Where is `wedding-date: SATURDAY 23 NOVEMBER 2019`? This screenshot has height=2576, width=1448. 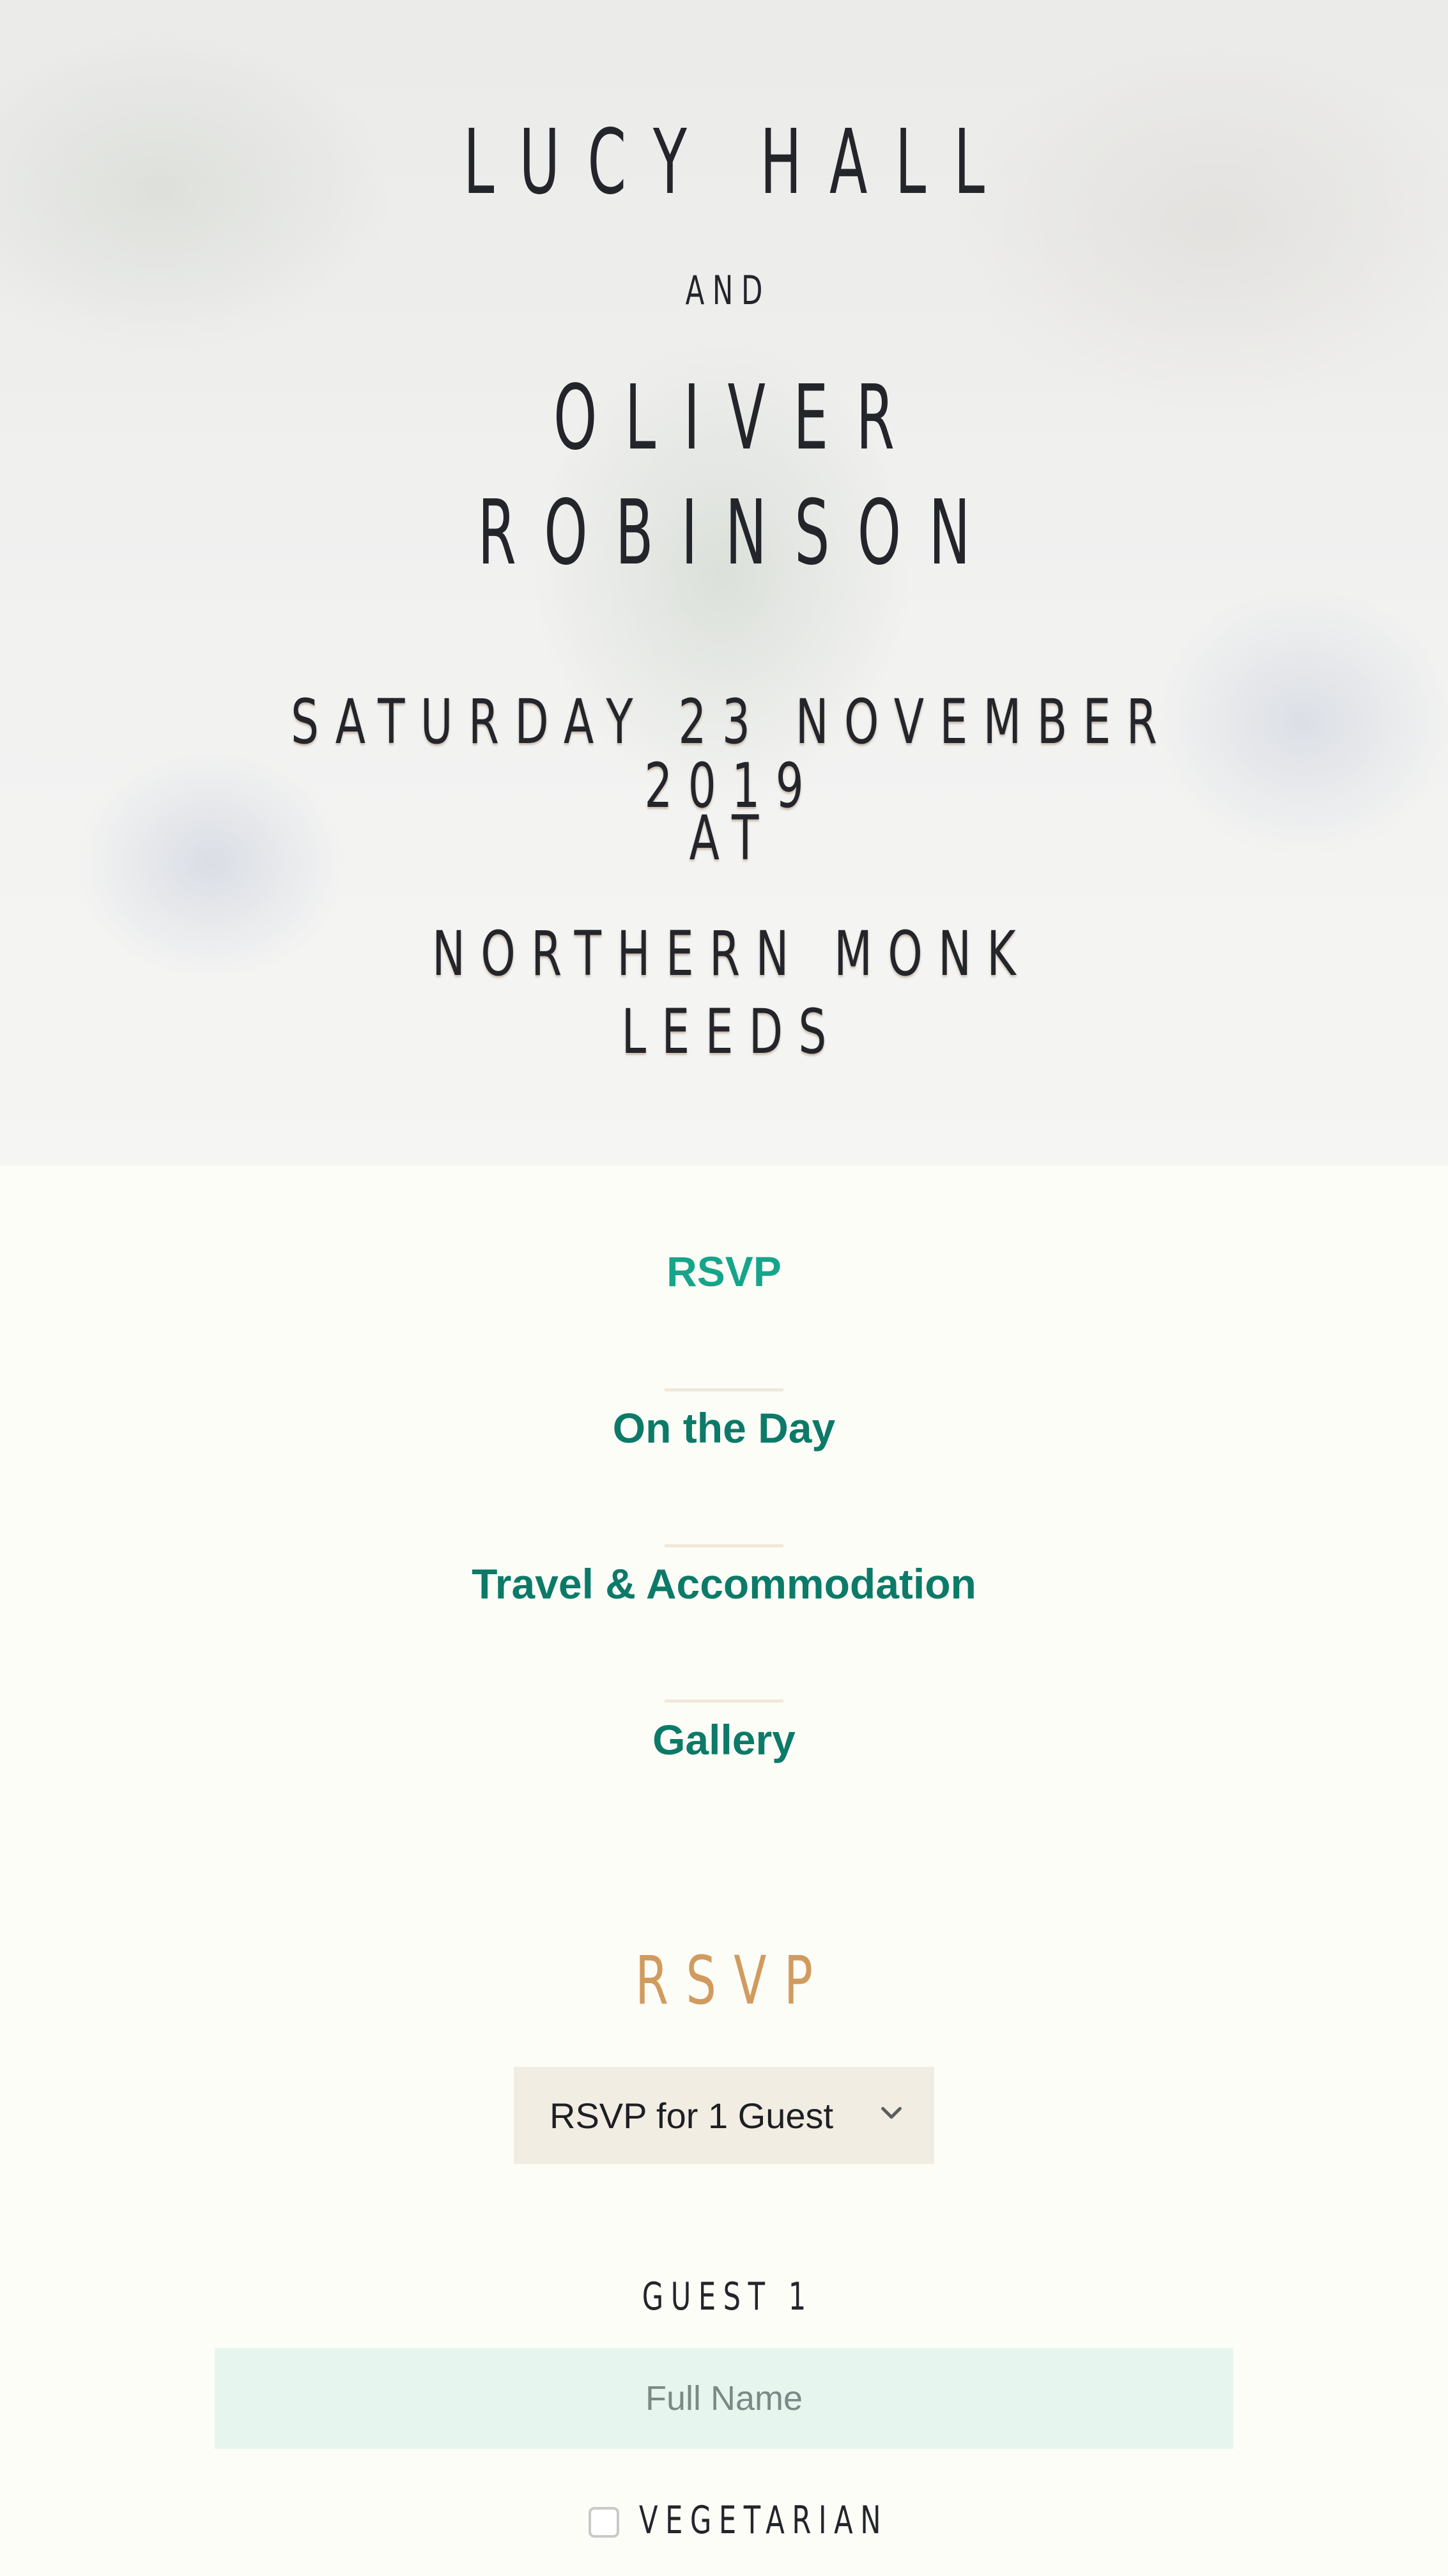
wedding-date: SATURDAY 23 NOVEMBER 2019 is located at coordinates (732, 754).